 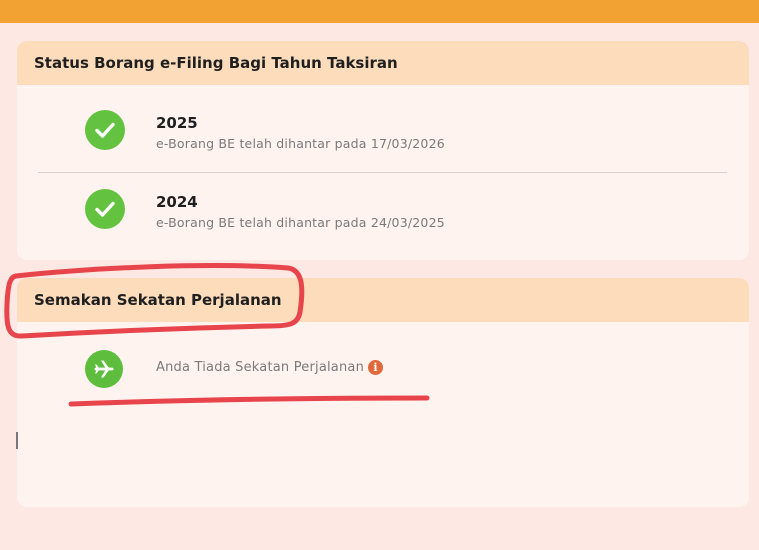 What do you see at coordinates (104, 369) in the screenshot?
I see `airplane-icon` at bounding box center [104, 369].